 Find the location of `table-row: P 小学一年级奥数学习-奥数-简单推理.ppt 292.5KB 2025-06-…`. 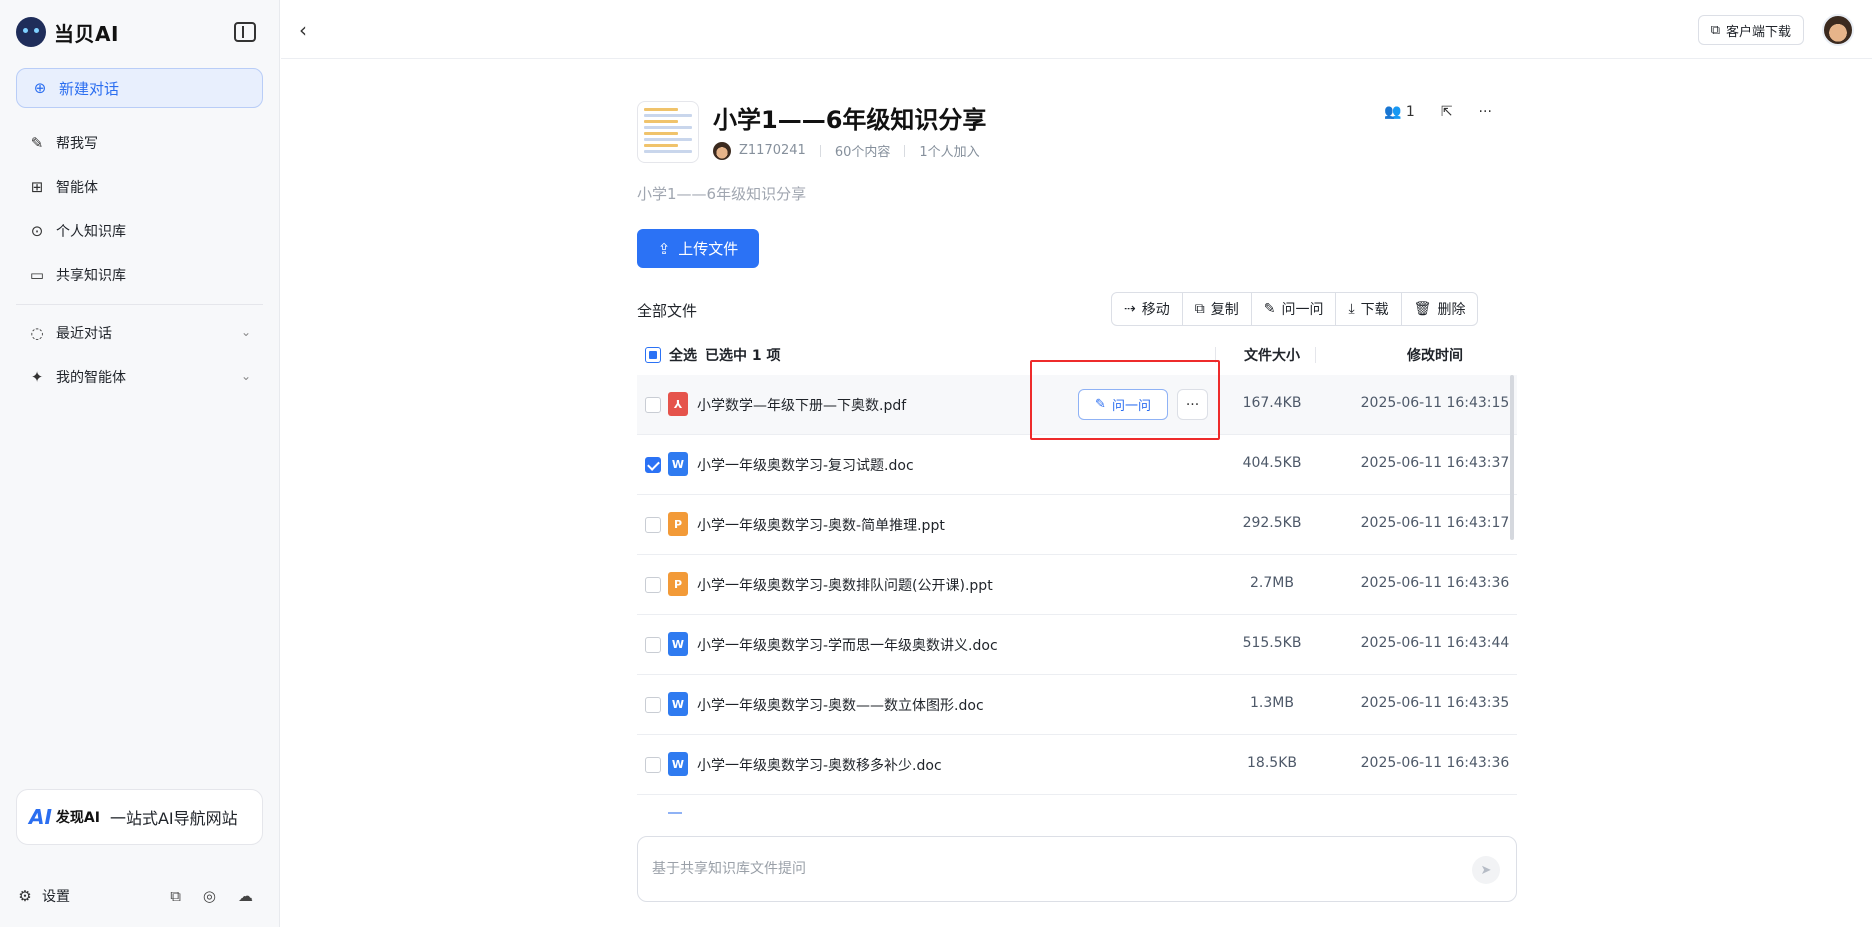

table-row: P 小学一年级奥数学习-奥数-简单推理.ppt 292.5KB 2025-06-… is located at coordinates (1077, 525).